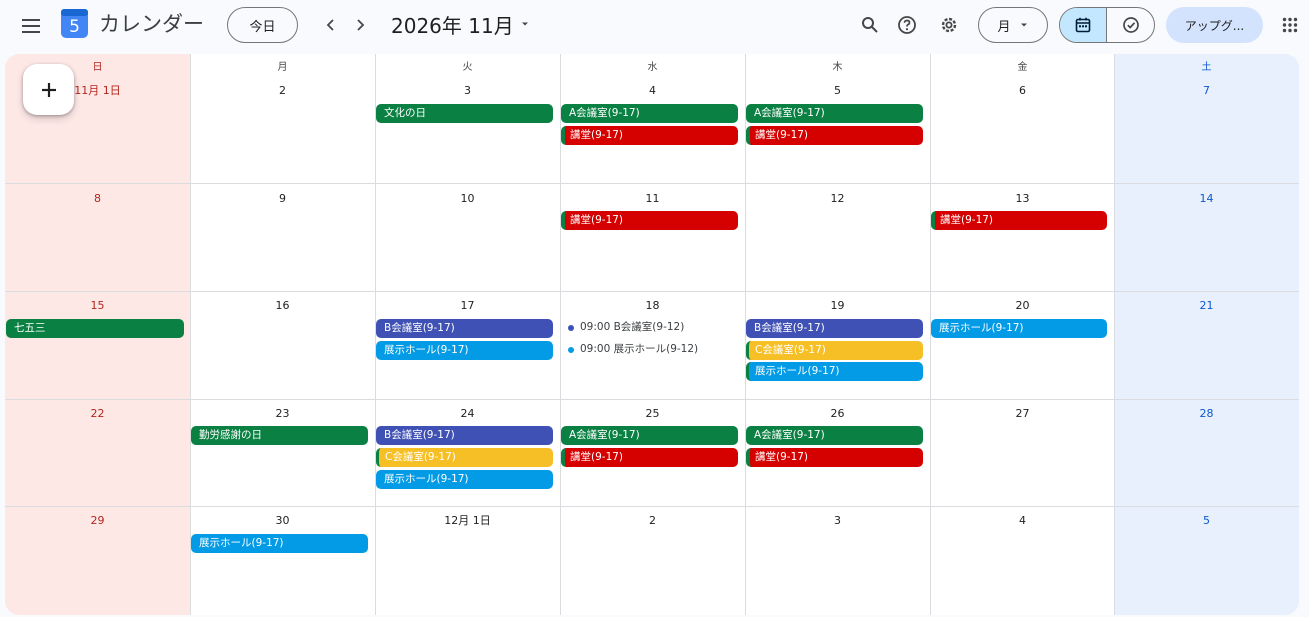 The height and width of the screenshot is (617, 1309). I want to click on day-number: 28, so click(1206, 414).